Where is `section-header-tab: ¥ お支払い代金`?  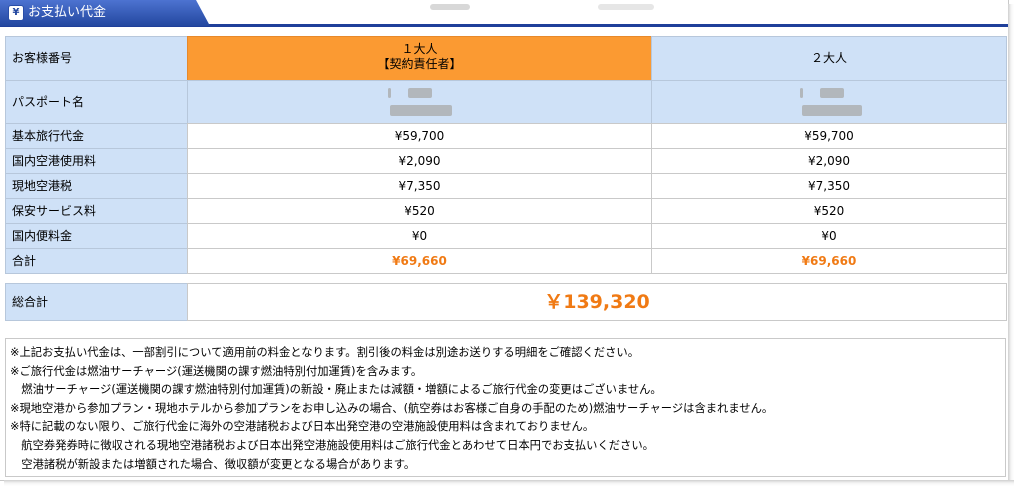 section-header-tab: ¥ お支払い代金 is located at coordinates (105, 13).